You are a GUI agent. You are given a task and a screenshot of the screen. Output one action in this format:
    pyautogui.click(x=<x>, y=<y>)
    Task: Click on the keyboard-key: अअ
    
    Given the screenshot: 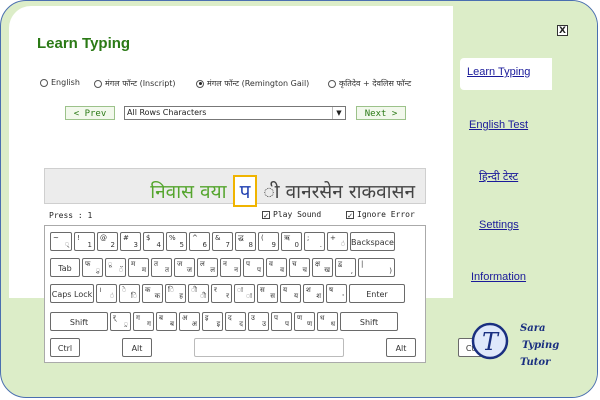 What is the action you would take?
    pyautogui.click(x=189, y=321)
    